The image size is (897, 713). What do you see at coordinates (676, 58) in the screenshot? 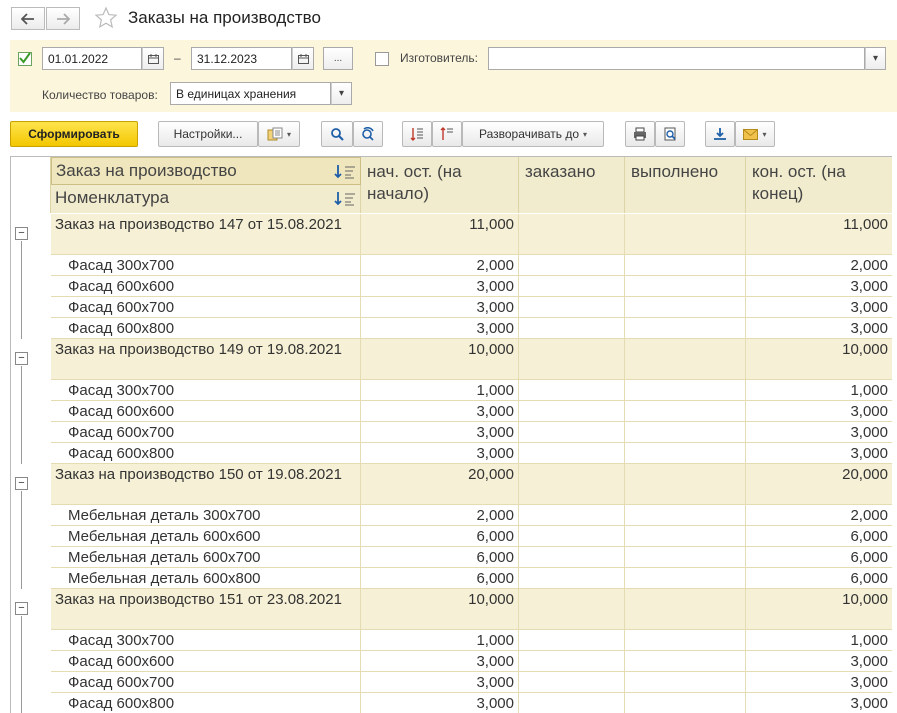
I see `manufacturer-field` at bounding box center [676, 58].